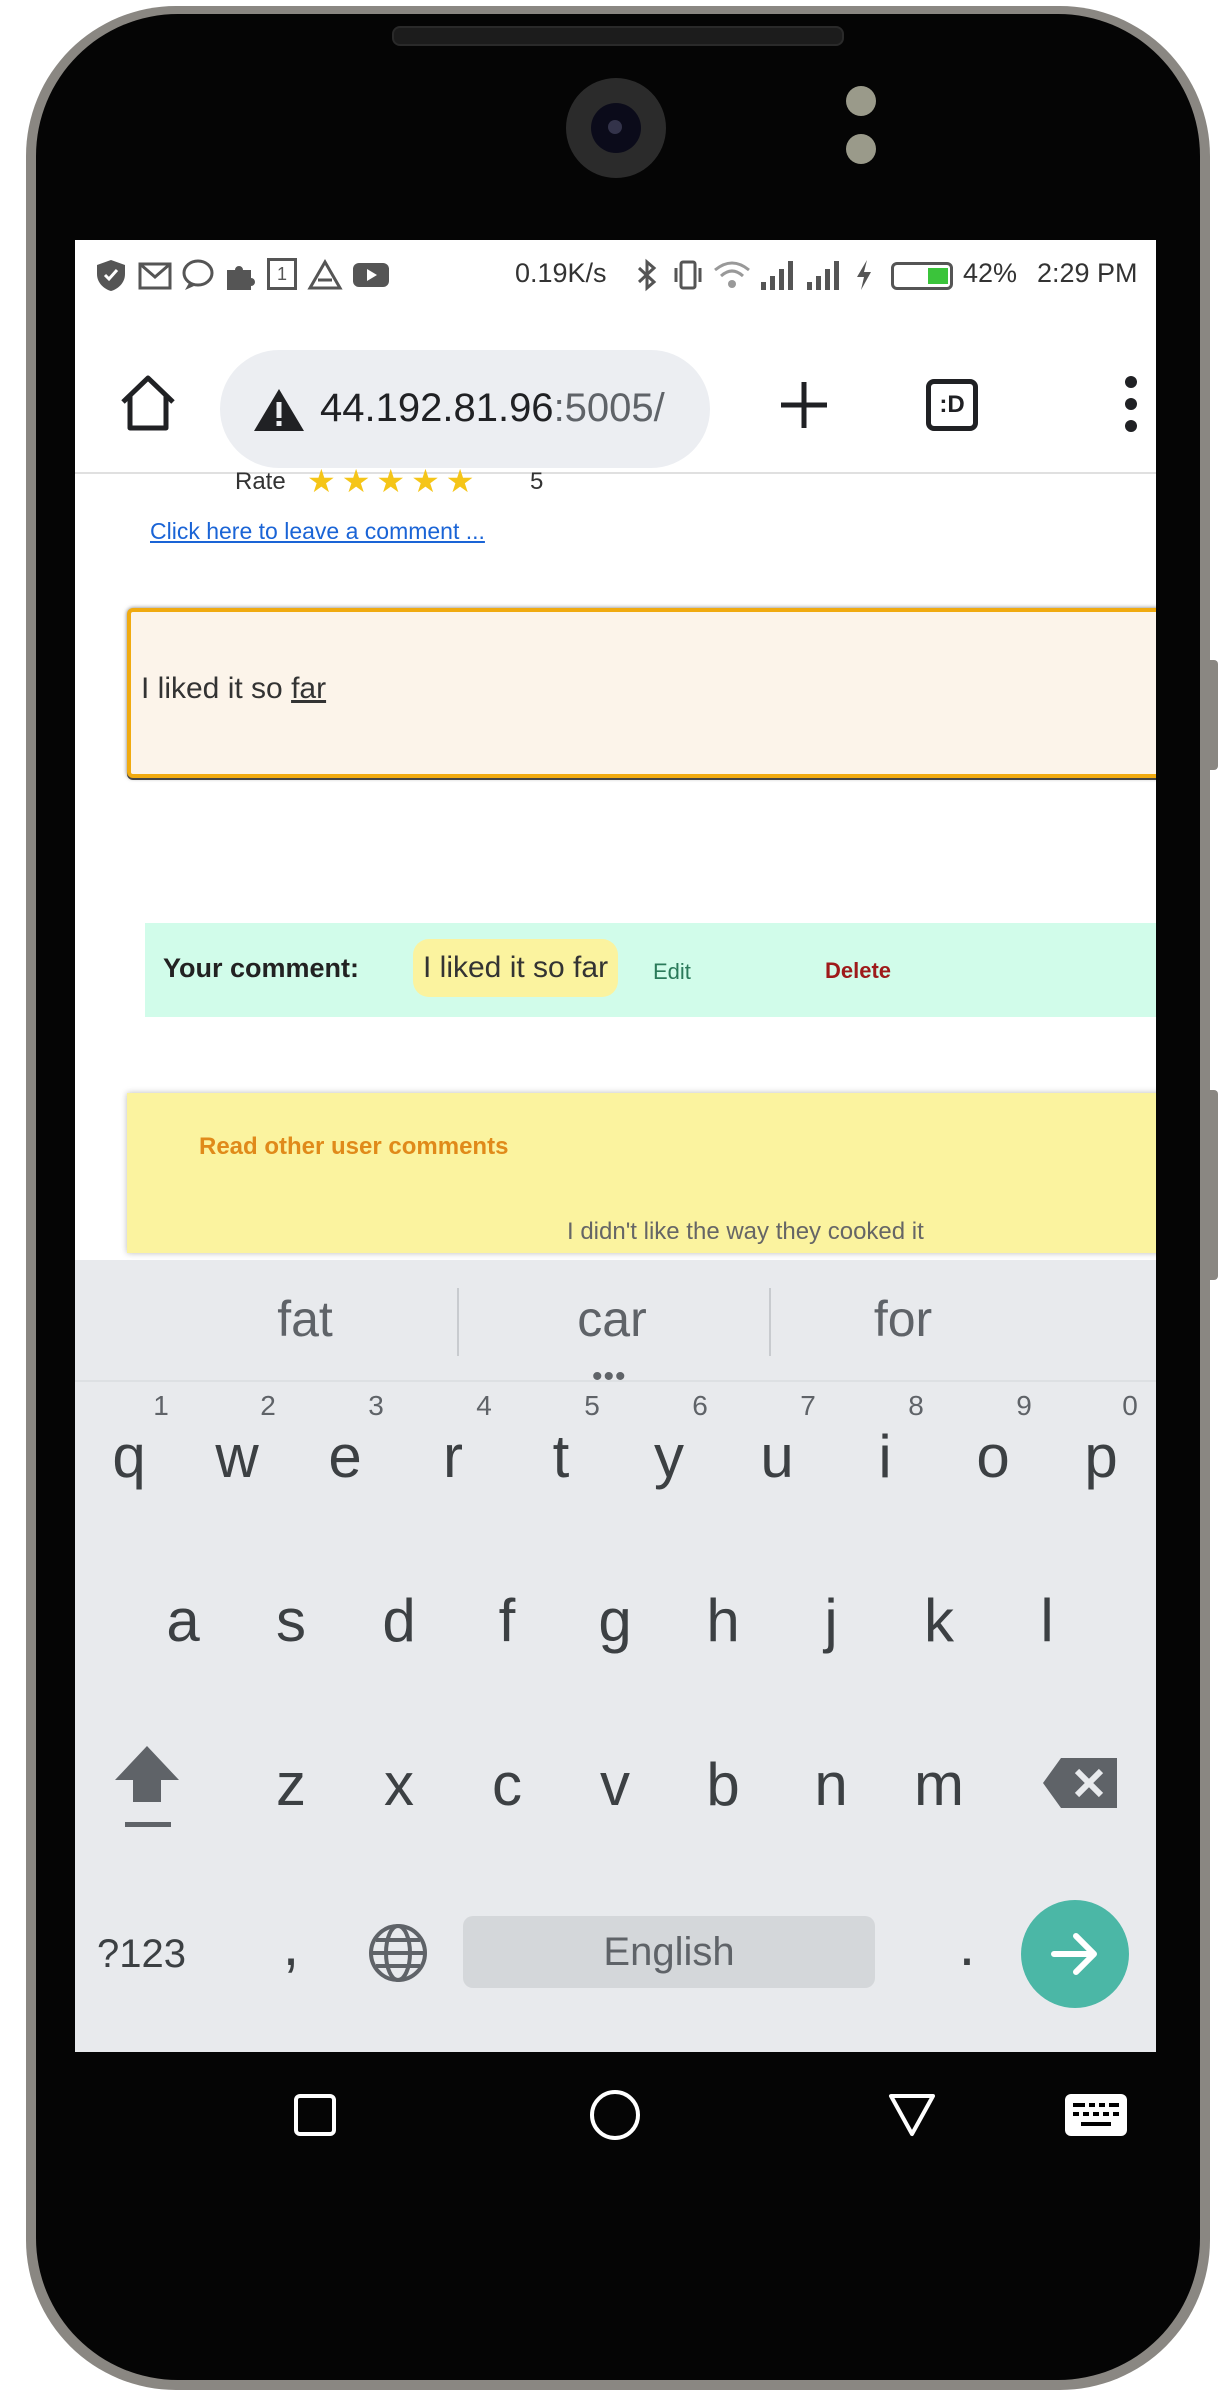 The width and height of the screenshot is (1230, 2400). I want to click on key-x: x, so click(399, 1784).